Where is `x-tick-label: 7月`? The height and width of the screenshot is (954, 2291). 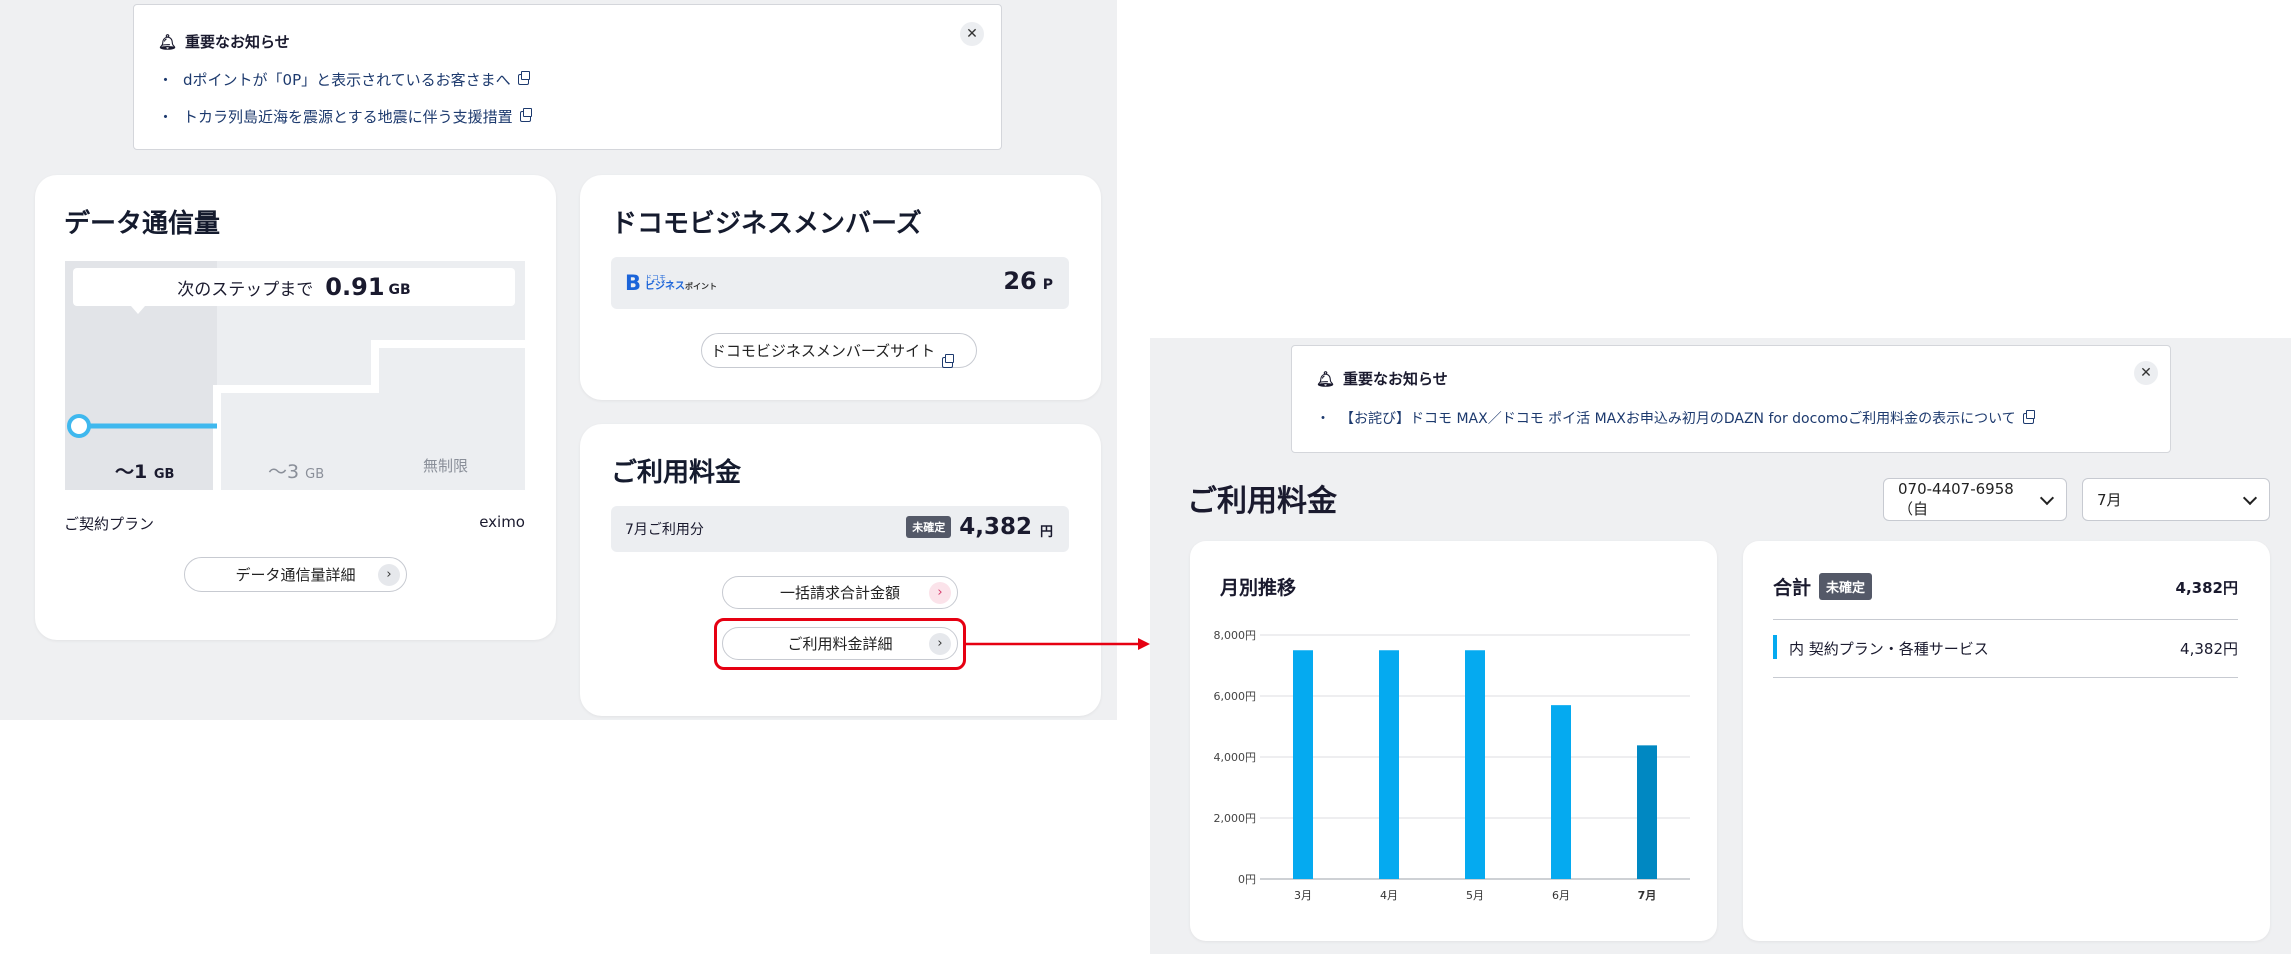 x-tick-label: 7月 is located at coordinates (1647, 895).